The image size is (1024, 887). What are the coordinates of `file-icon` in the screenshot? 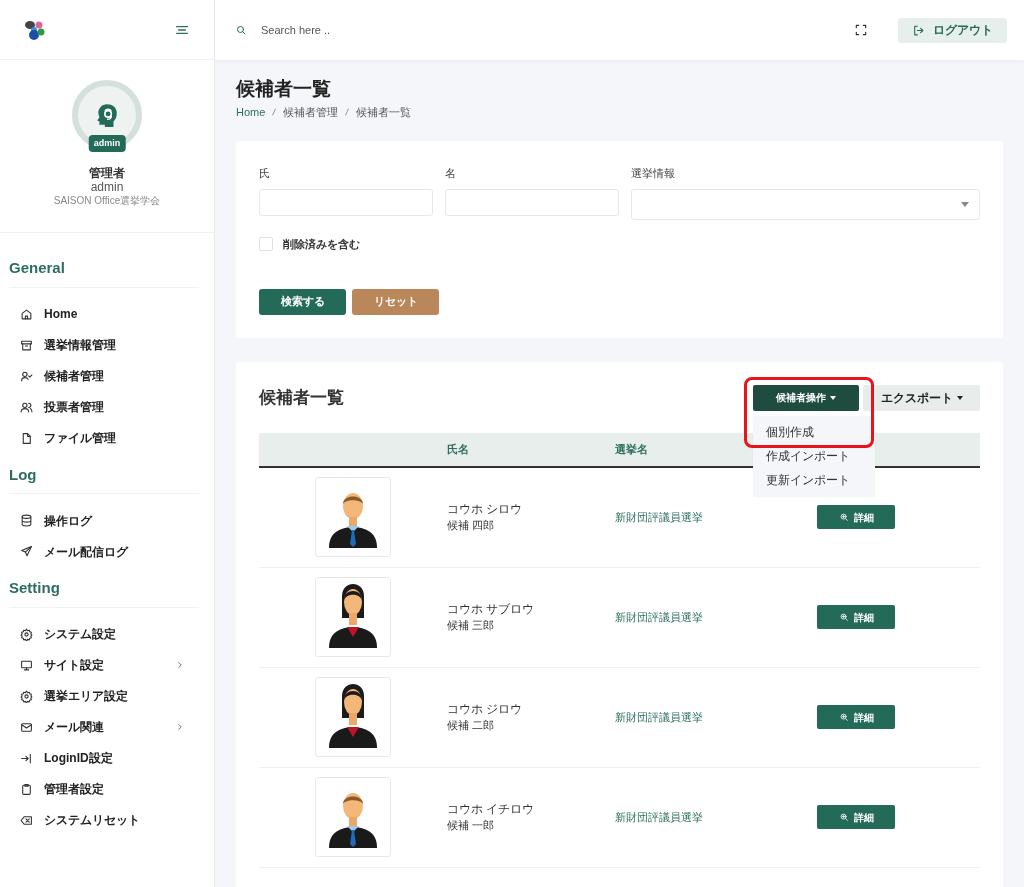 It's located at (26, 438).